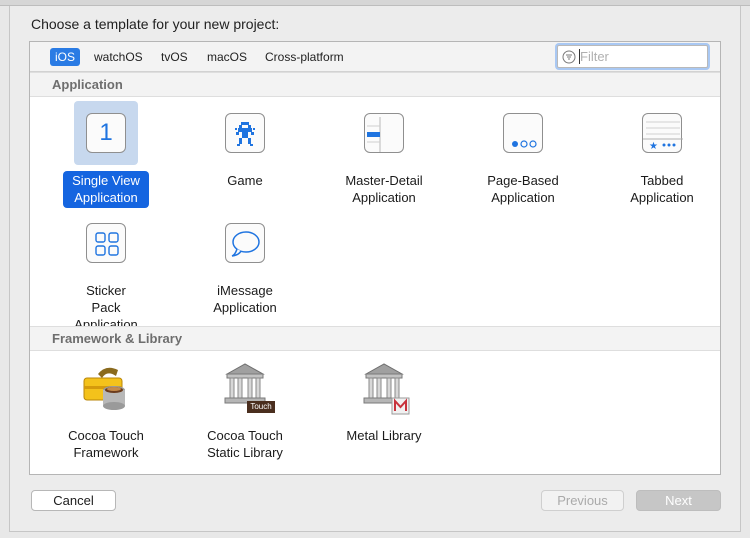 The height and width of the screenshot is (538, 750). Describe the element at coordinates (384, 189) in the screenshot. I see `template-label: Master-Detail Application` at that location.